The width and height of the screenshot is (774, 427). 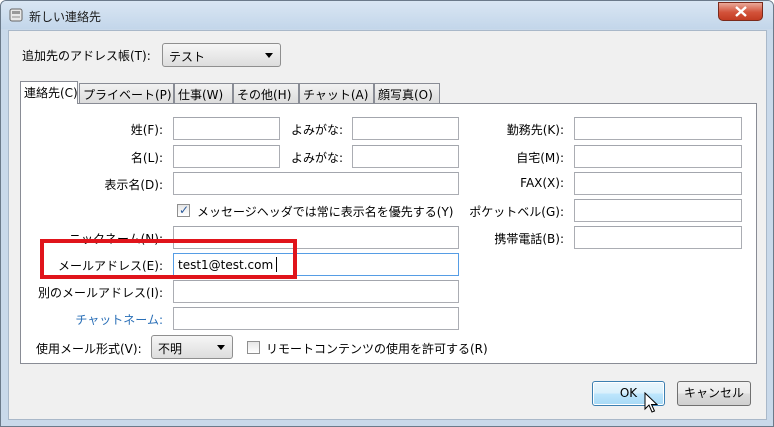 I want to click on email-highlight-box, so click(x=168, y=259).